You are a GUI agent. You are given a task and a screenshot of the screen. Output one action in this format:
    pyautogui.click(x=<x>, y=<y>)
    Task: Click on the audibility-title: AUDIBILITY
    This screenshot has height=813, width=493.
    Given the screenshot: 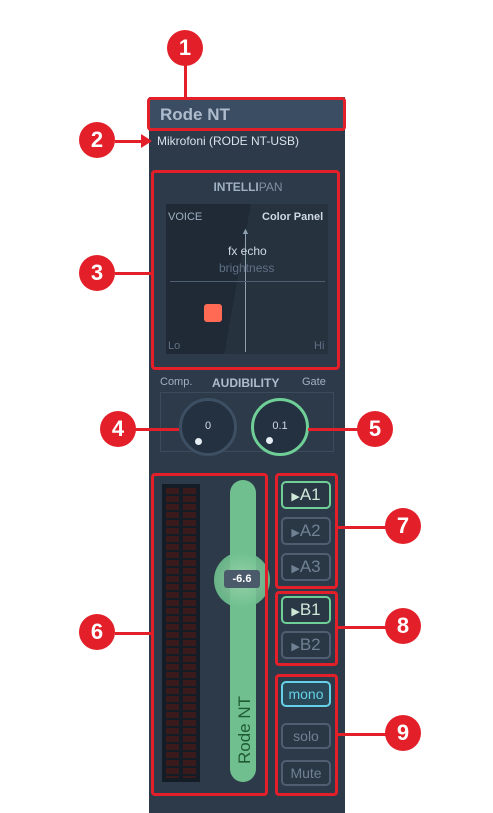 What is the action you would take?
    pyautogui.click(x=246, y=383)
    